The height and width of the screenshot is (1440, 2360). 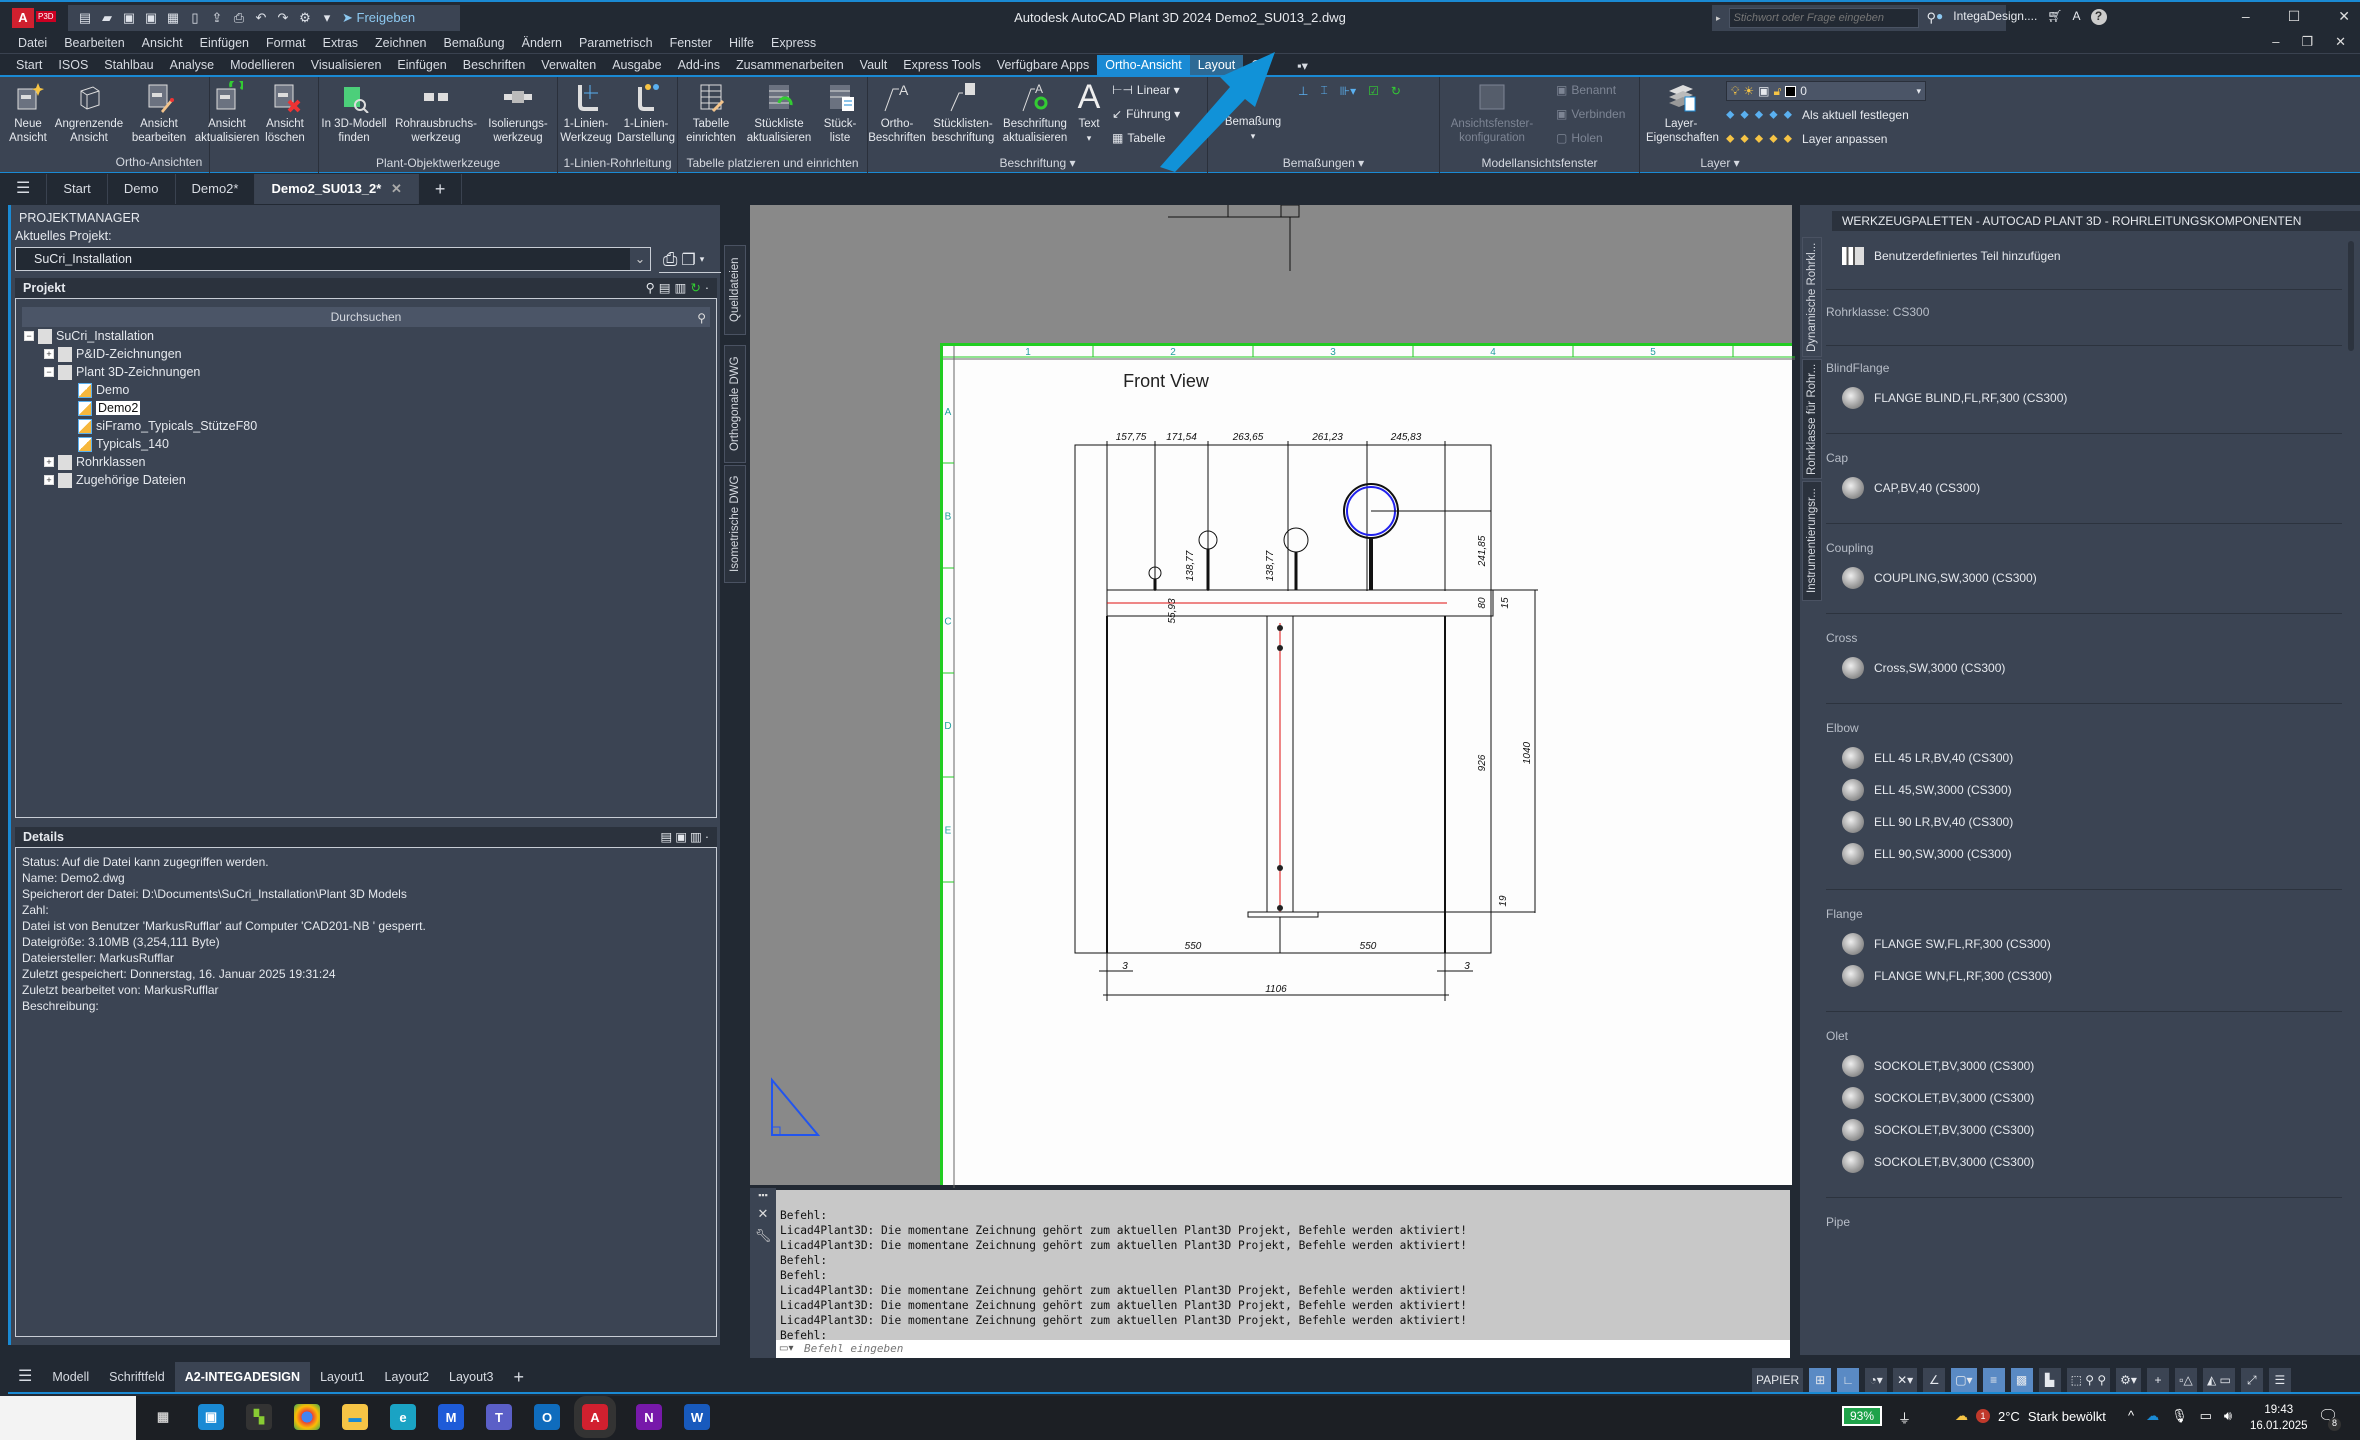 I want to click on ribbon-tab-11: Zusammenarbeiten, so click(x=790, y=65).